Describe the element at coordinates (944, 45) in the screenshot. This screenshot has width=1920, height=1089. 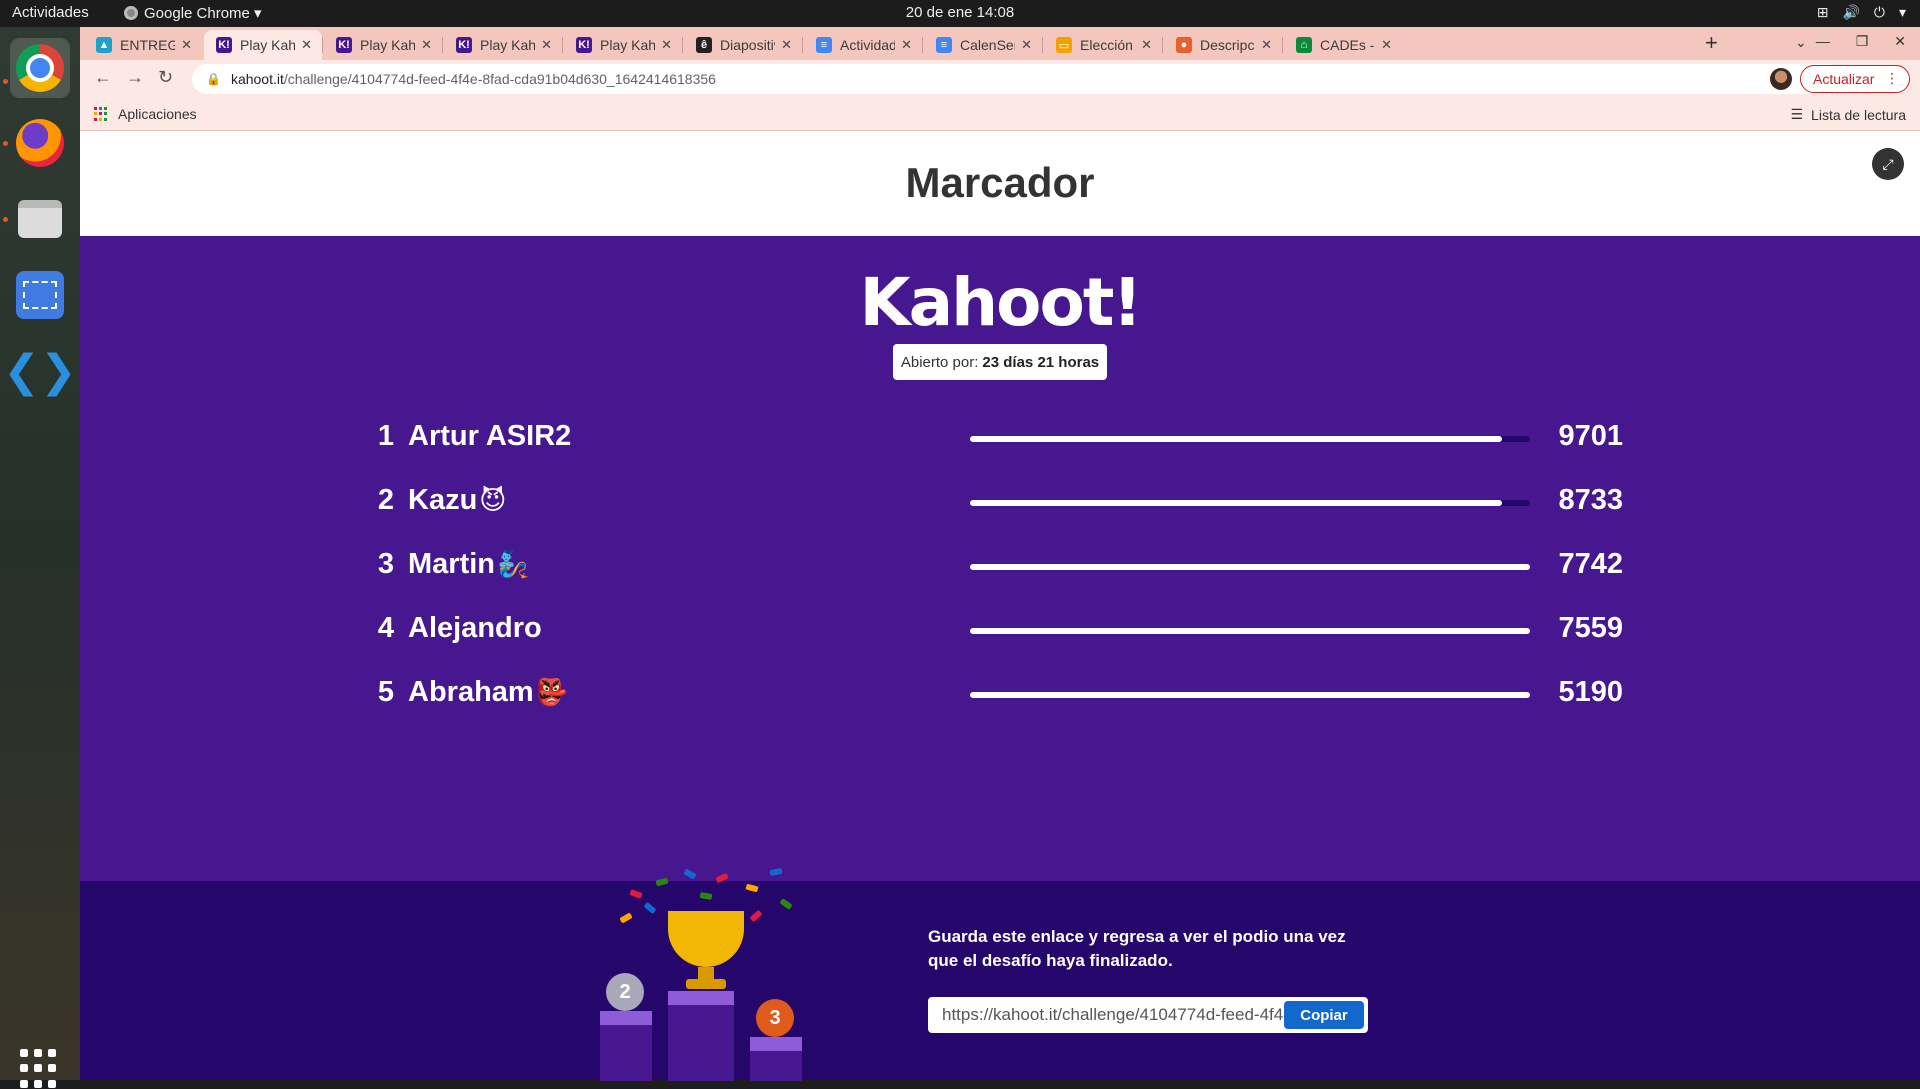
I see `google-docs-icon: ≡` at that location.